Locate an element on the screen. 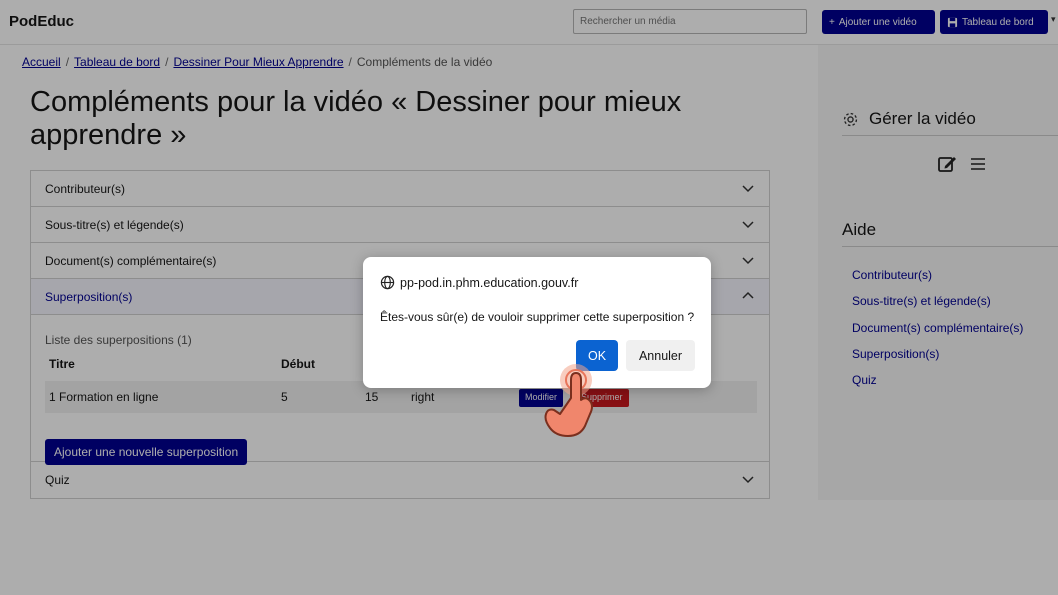 The height and width of the screenshot is (595, 1058). cancel-button: Annuler is located at coordinates (660, 355).